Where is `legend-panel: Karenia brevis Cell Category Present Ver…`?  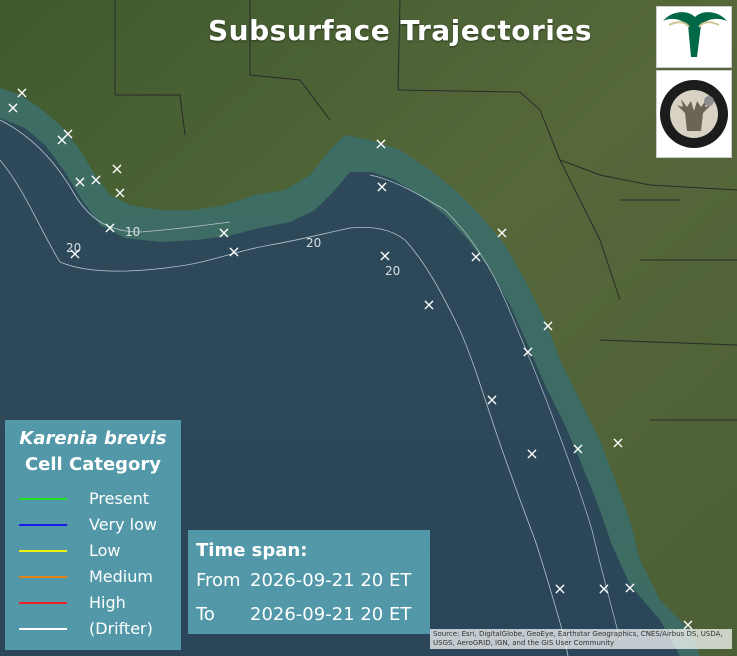 legend-panel: Karenia brevis Cell Category Present Ver… is located at coordinates (93, 535).